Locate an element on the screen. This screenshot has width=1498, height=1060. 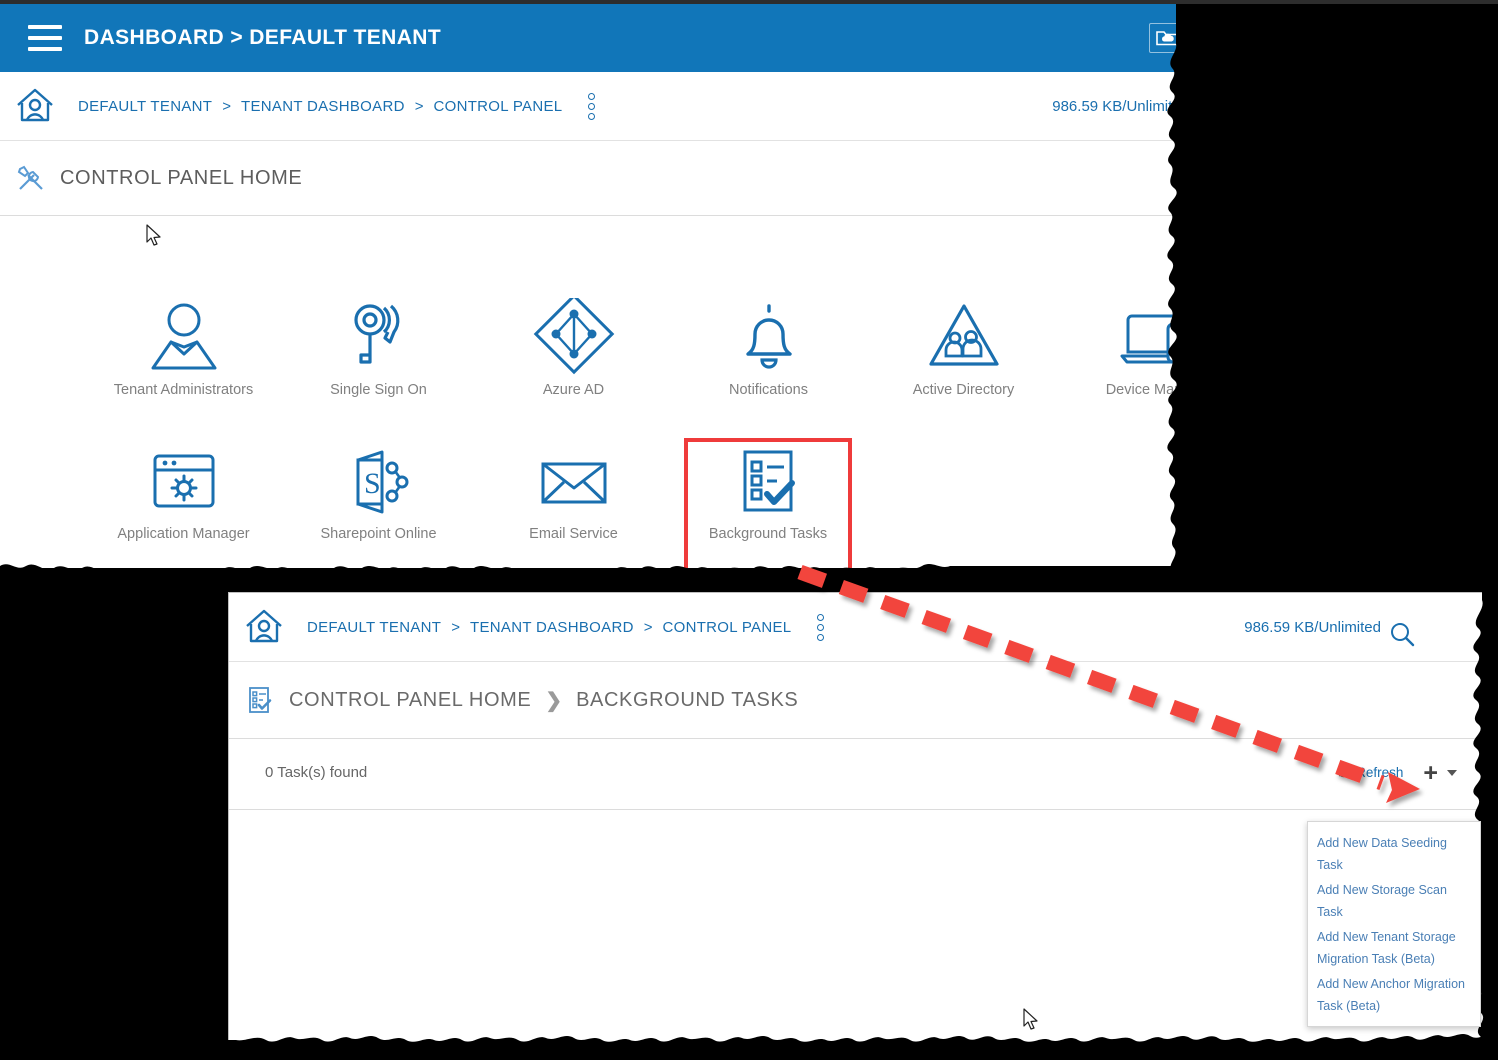
tile-azure-ad: Azure AD is located at coordinates (573, 358).